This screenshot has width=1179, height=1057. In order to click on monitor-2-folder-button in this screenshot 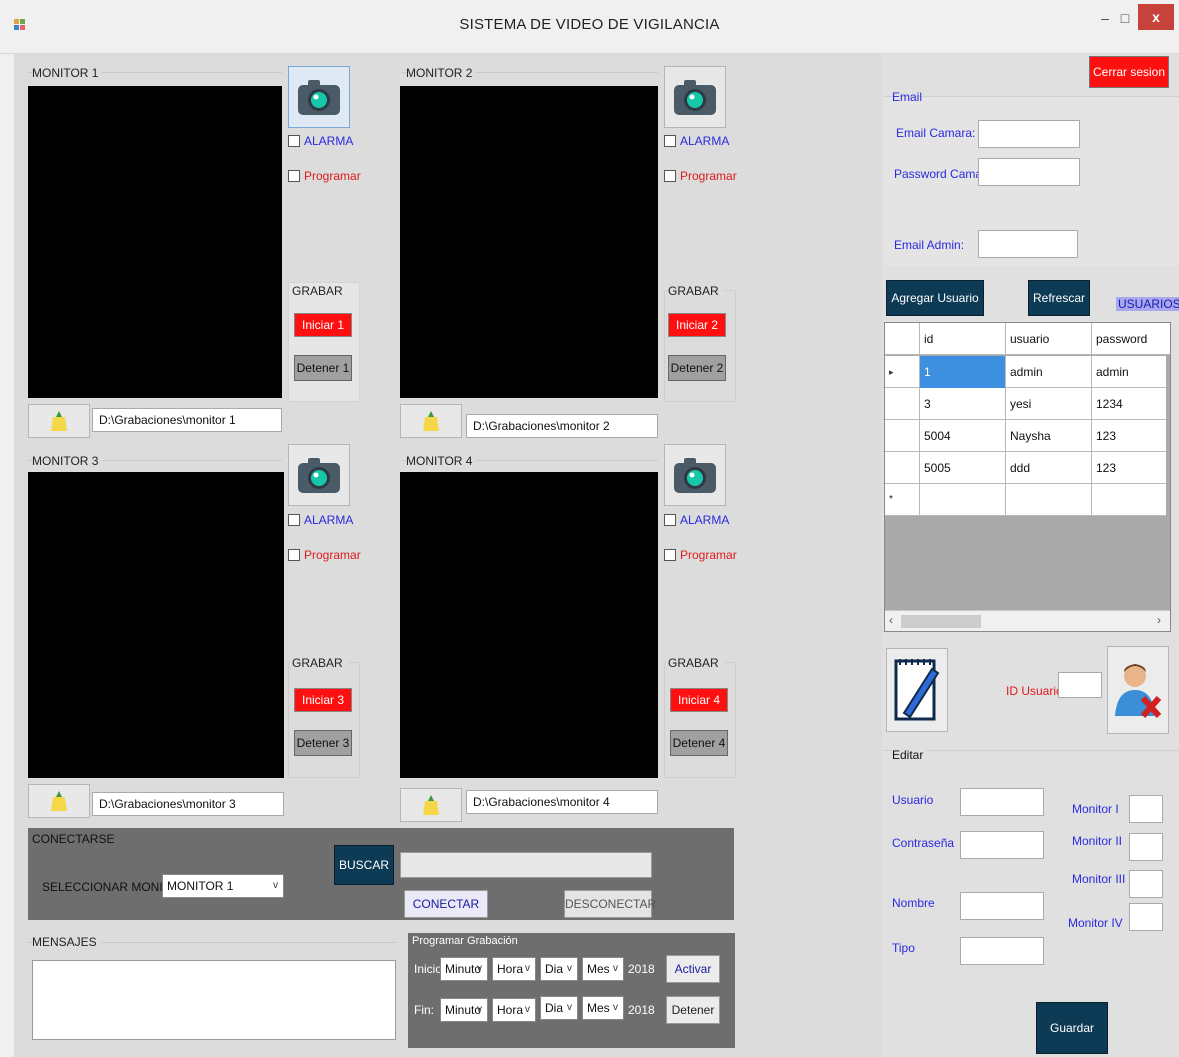, I will do `click(431, 421)`.